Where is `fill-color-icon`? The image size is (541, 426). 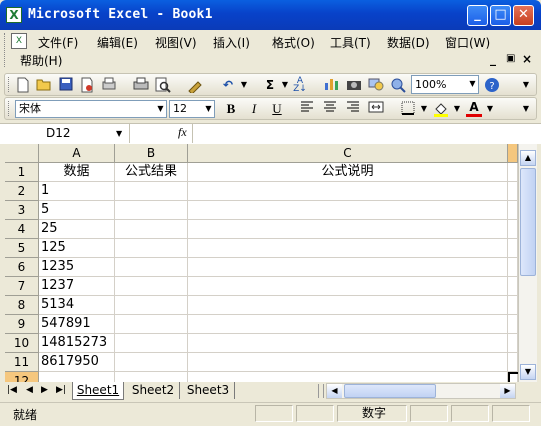 fill-color-icon is located at coordinates (441, 109).